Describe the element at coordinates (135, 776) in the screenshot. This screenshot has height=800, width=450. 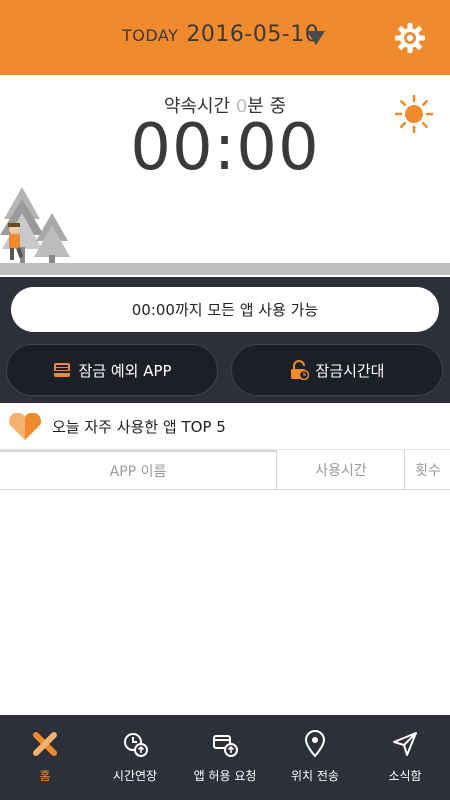
I see `nav-label-time-extend: 시간연장` at that location.